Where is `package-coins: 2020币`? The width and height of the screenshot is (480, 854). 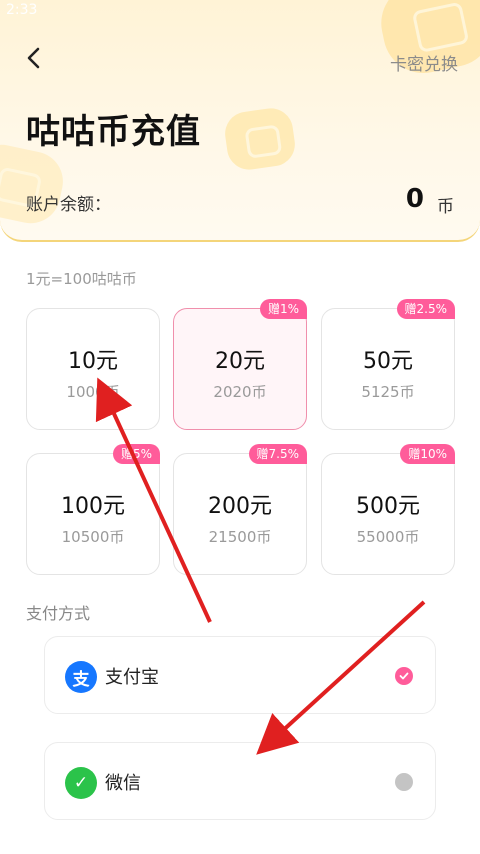 package-coins: 2020币 is located at coordinates (240, 392).